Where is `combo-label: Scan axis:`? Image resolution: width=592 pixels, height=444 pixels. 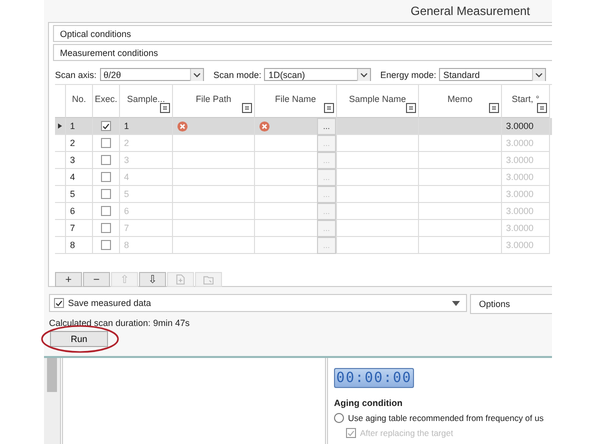
combo-label: Scan axis: is located at coordinates (76, 75).